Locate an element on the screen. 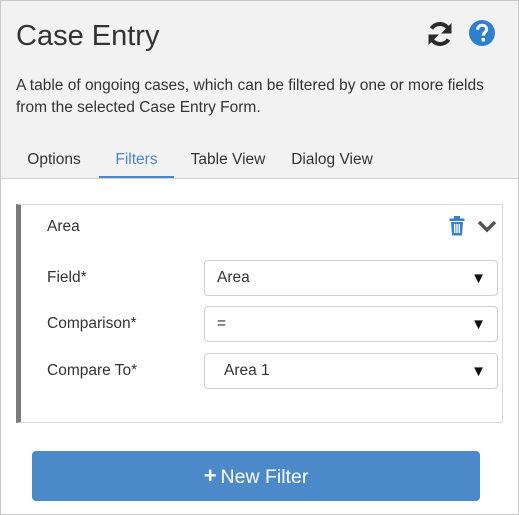  comparison-select: = ▼ is located at coordinates (351, 324).